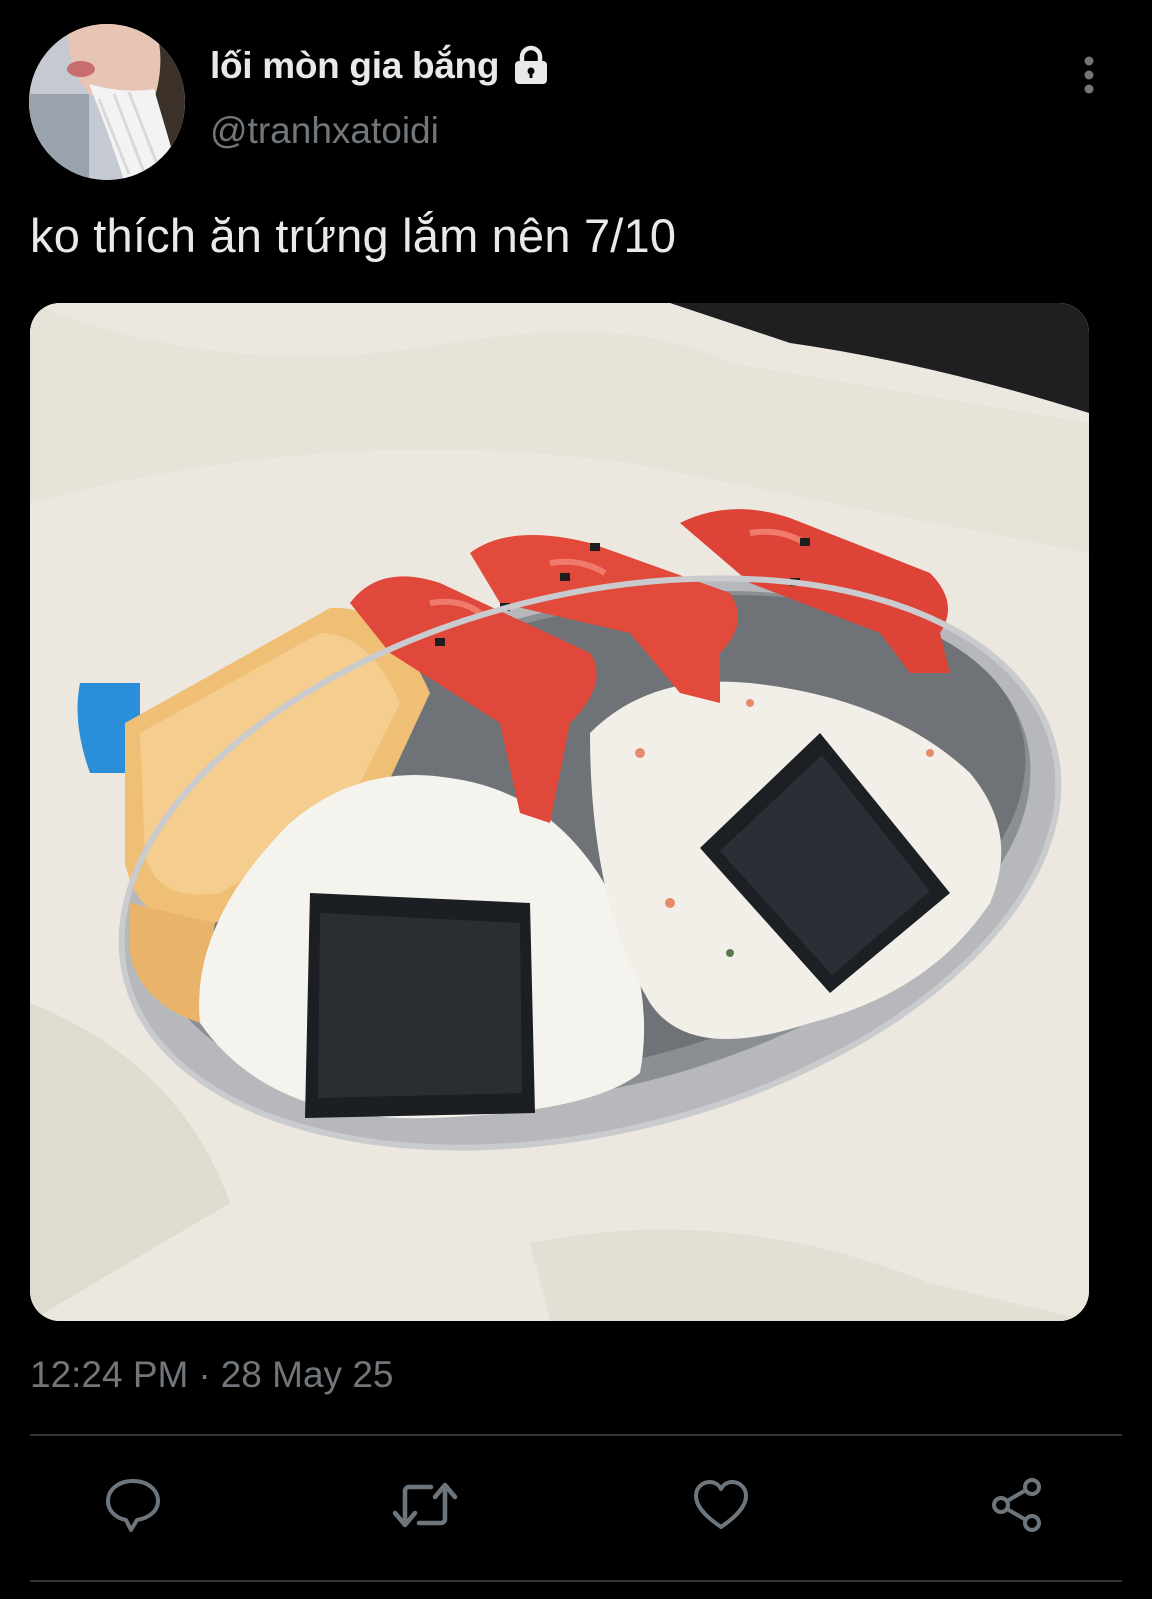 The image size is (1152, 1599). I want to click on reply-button, so click(133, 1505).